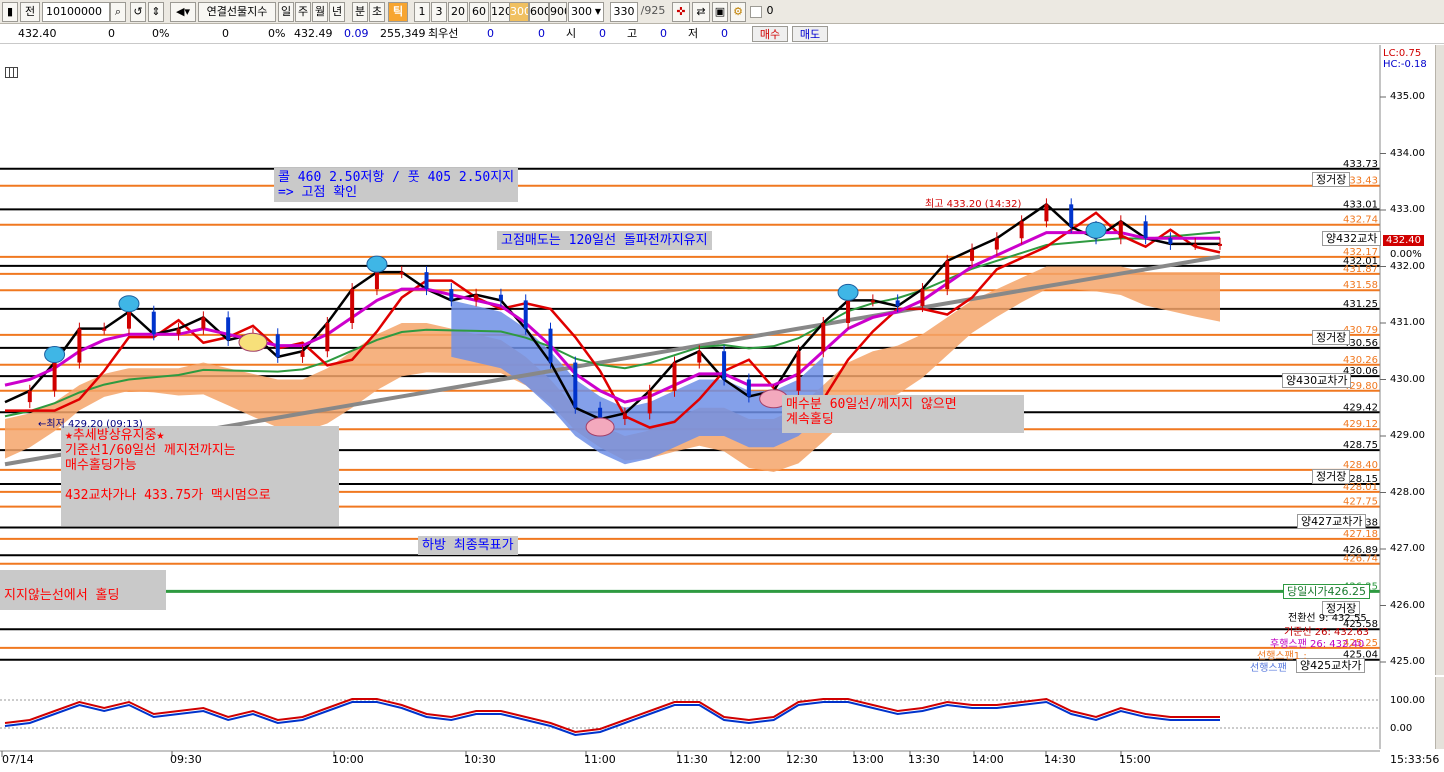  What do you see at coordinates (1360, 360) in the screenshot?
I see `price-level-label: 430.26` at bounding box center [1360, 360].